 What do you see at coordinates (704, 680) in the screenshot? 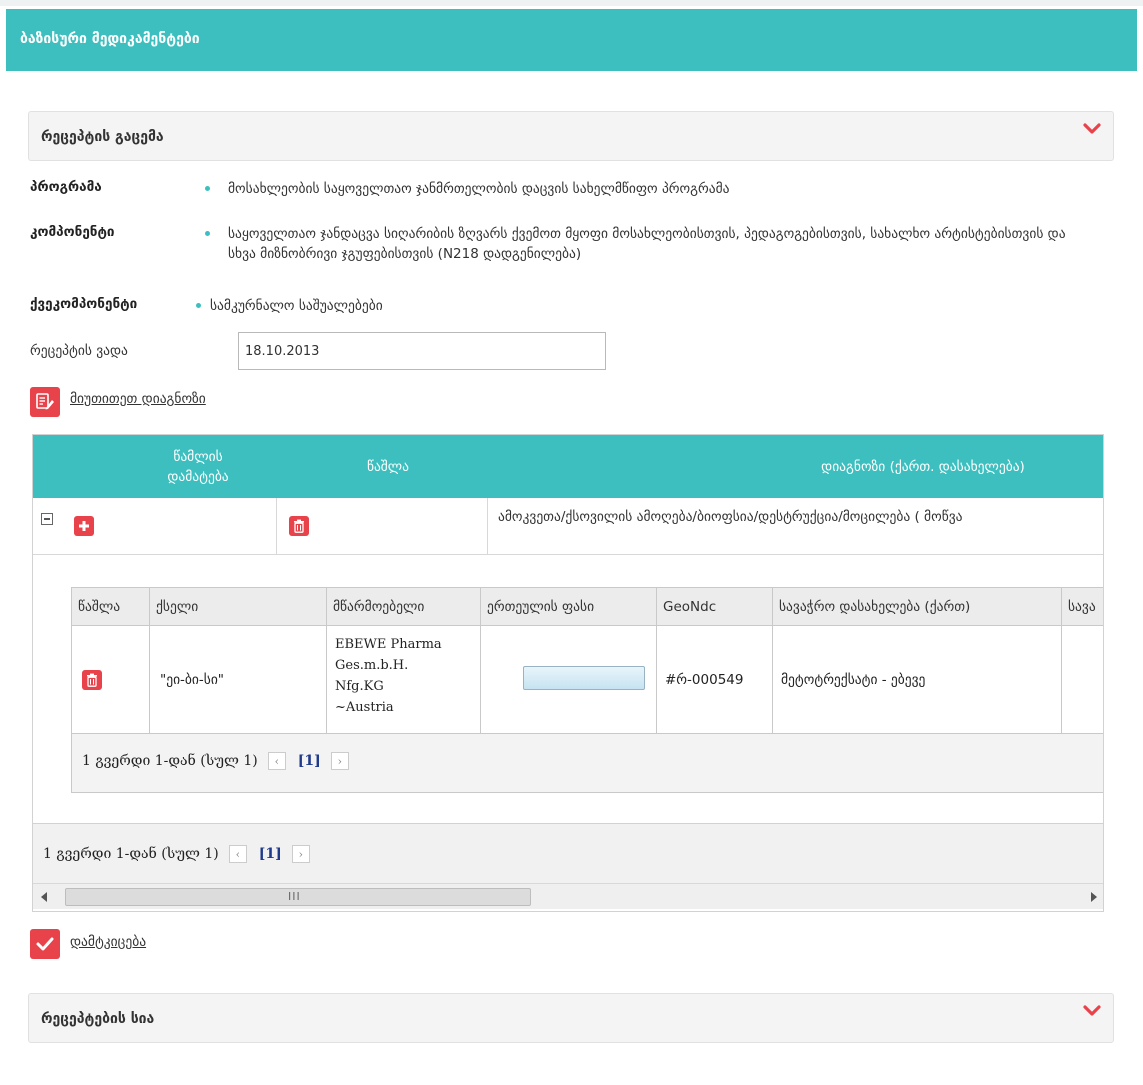
I see `geondc-value: #რ-000549` at bounding box center [704, 680].